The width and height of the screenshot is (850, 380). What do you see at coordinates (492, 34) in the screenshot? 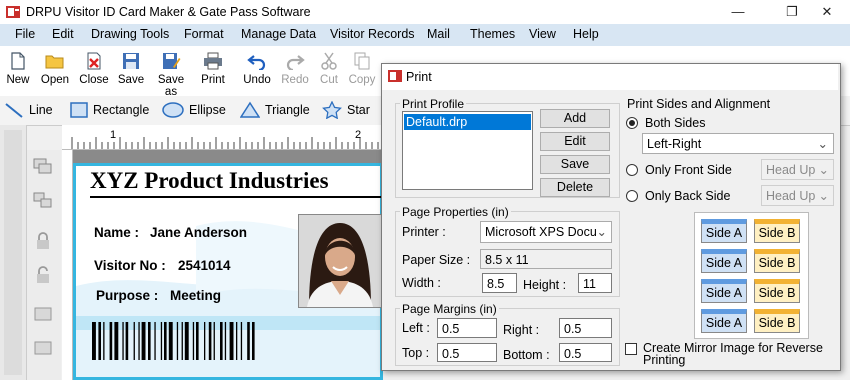
I see `menu-themes: Themes` at bounding box center [492, 34].